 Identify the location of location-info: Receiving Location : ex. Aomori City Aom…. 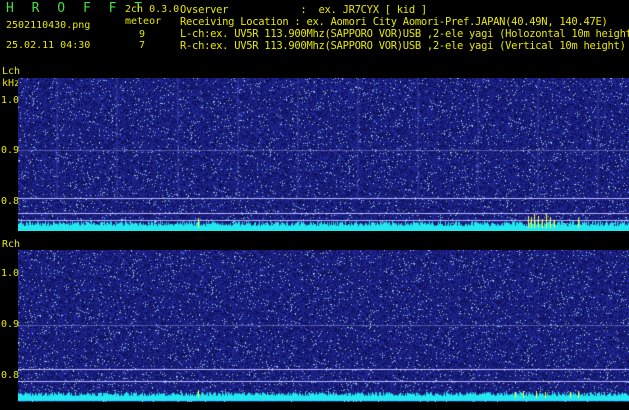
(394, 22).